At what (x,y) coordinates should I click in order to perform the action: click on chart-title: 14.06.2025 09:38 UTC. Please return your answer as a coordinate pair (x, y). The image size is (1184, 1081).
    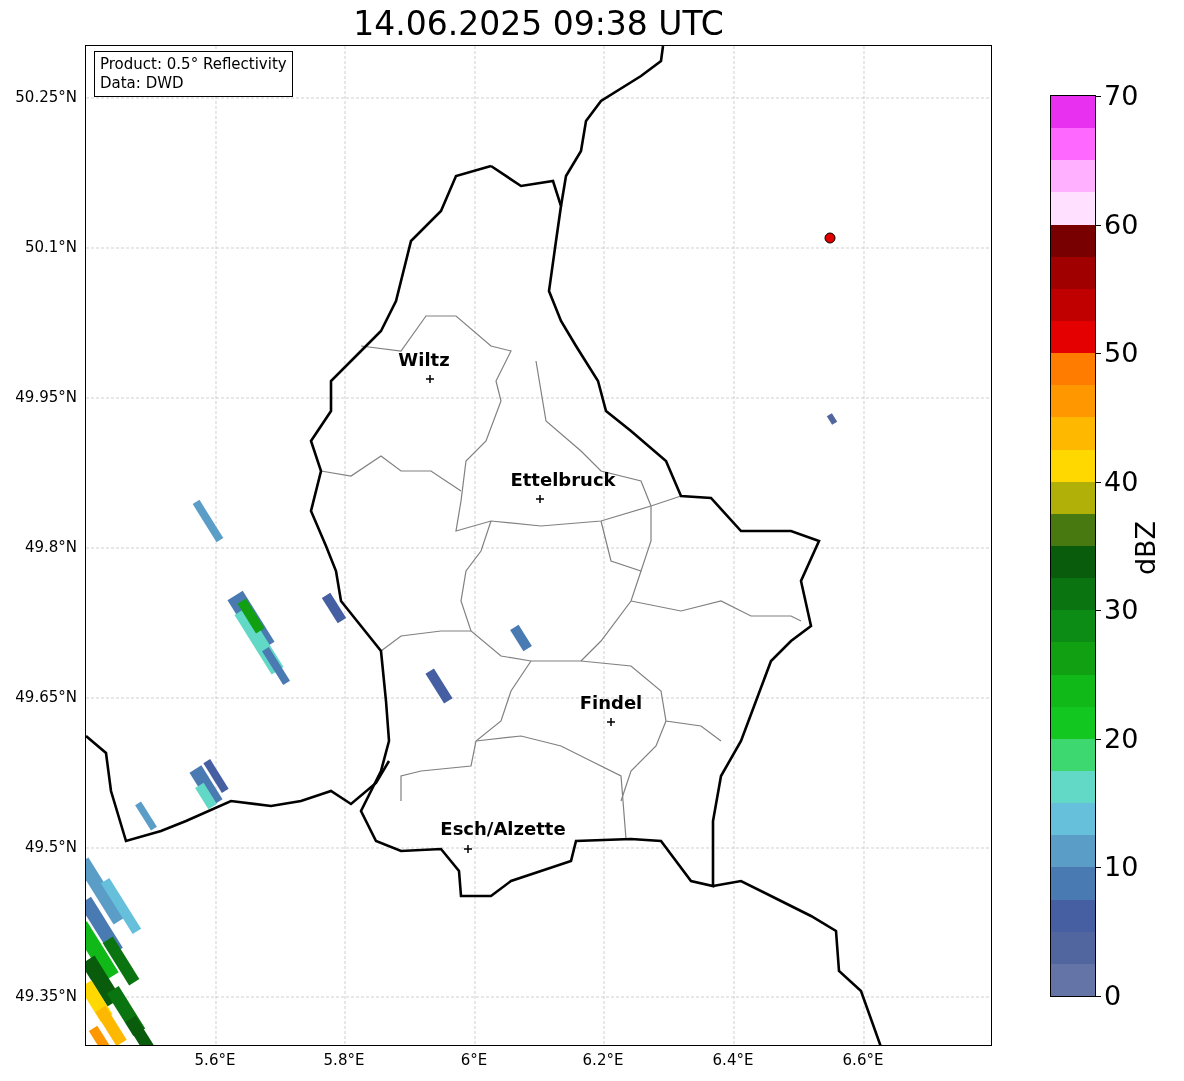
    Looking at the image, I should click on (538, 23).